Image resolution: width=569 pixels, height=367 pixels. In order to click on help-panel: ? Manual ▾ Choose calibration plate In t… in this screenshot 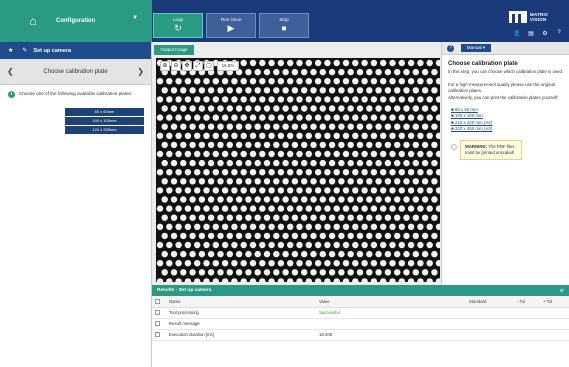, I will do `click(505, 163)`.